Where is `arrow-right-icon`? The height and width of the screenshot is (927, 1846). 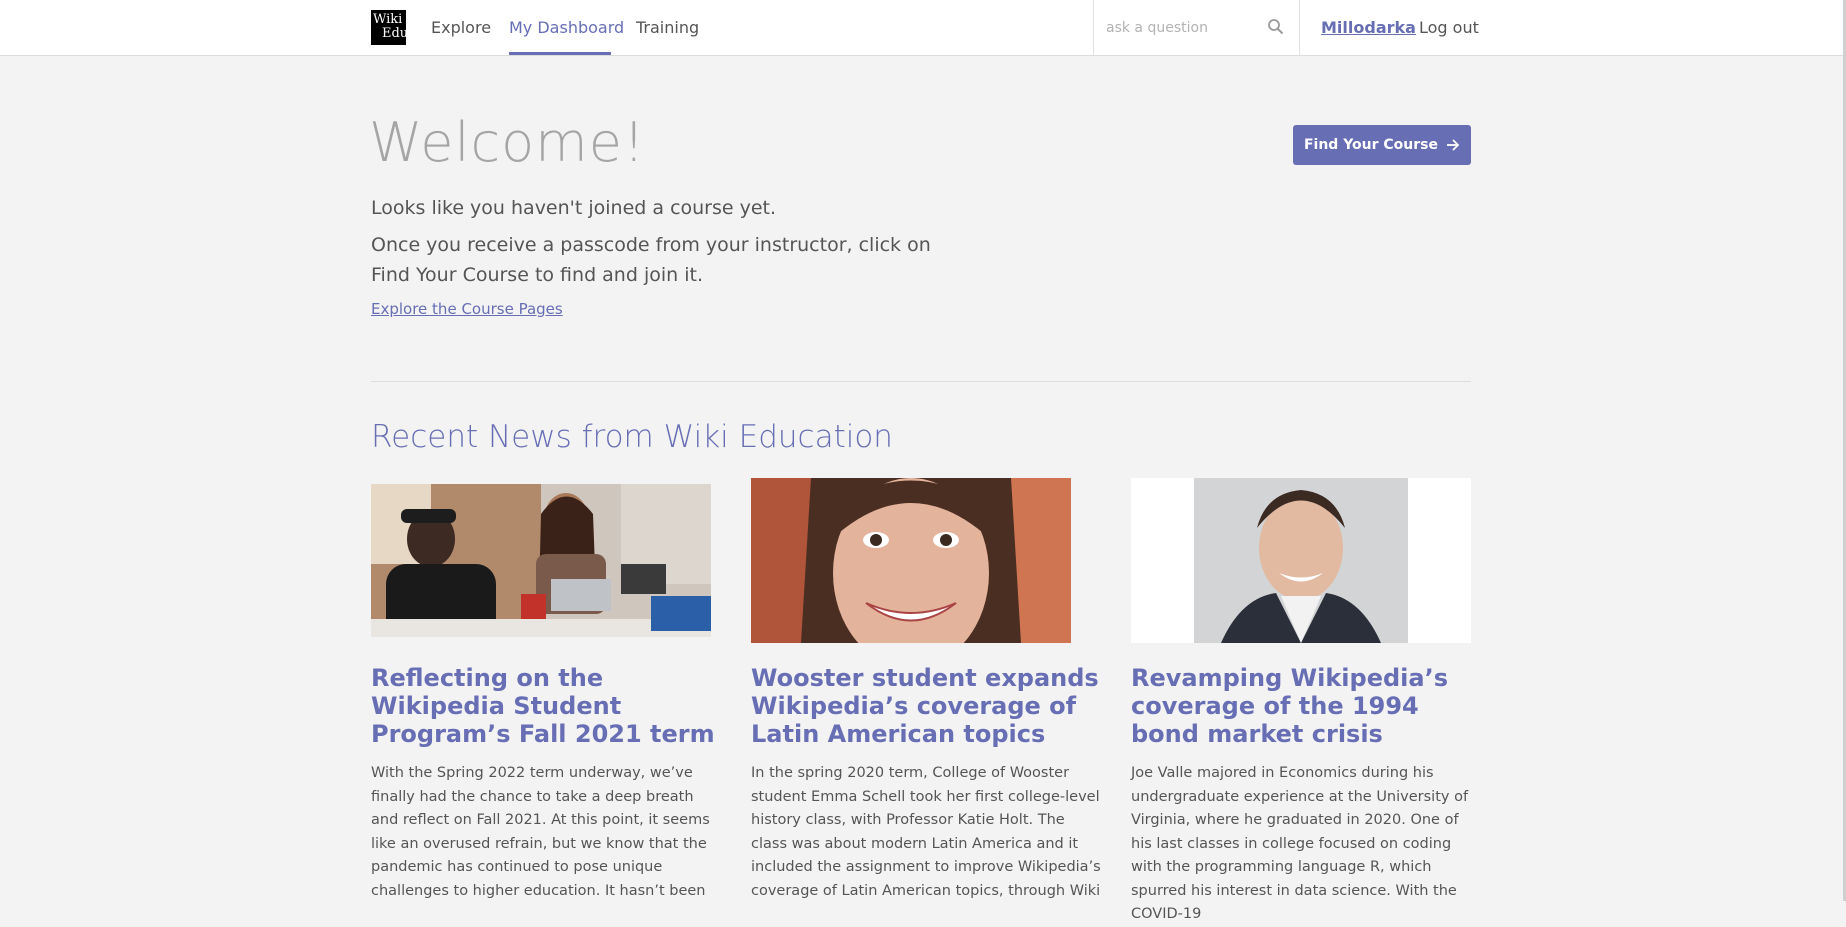 arrow-right-icon is located at coordinates (1453, 145).